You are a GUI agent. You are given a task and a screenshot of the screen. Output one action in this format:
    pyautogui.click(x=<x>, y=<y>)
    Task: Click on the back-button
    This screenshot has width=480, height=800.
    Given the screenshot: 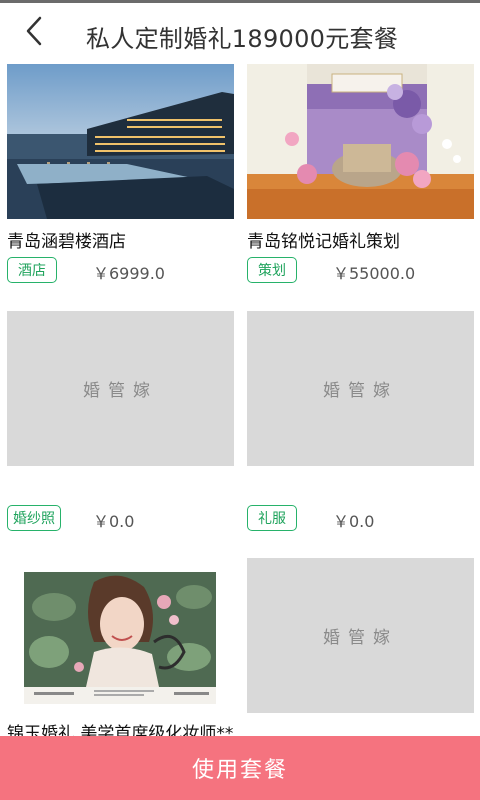 What is the action you would take?
    pyautogui.click(x=34, y=31)
    